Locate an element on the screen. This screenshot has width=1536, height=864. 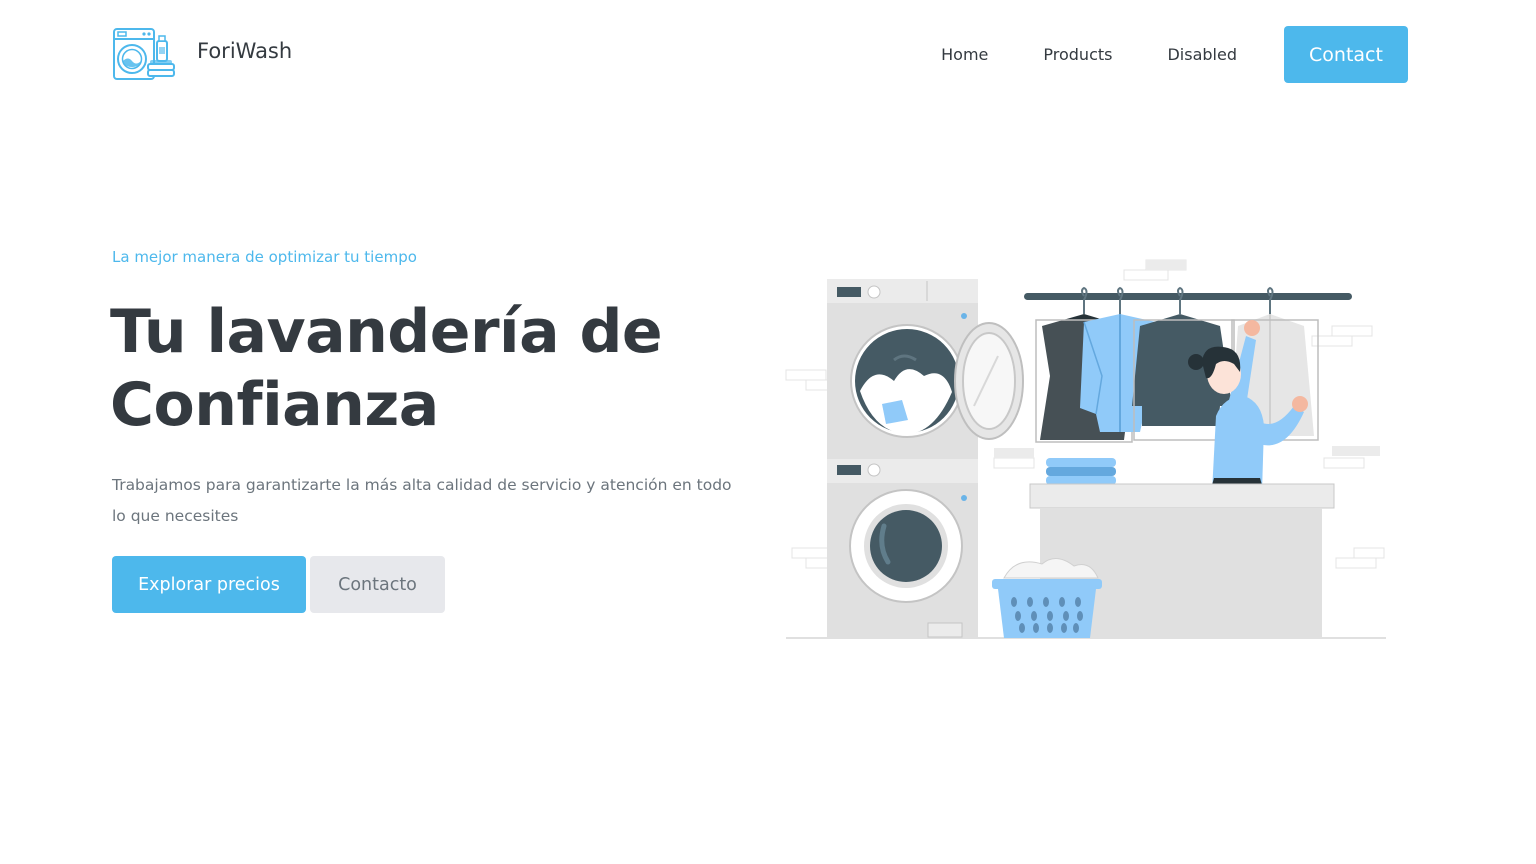
washing-machine-logo-icon is located at coordinates (144, 54).